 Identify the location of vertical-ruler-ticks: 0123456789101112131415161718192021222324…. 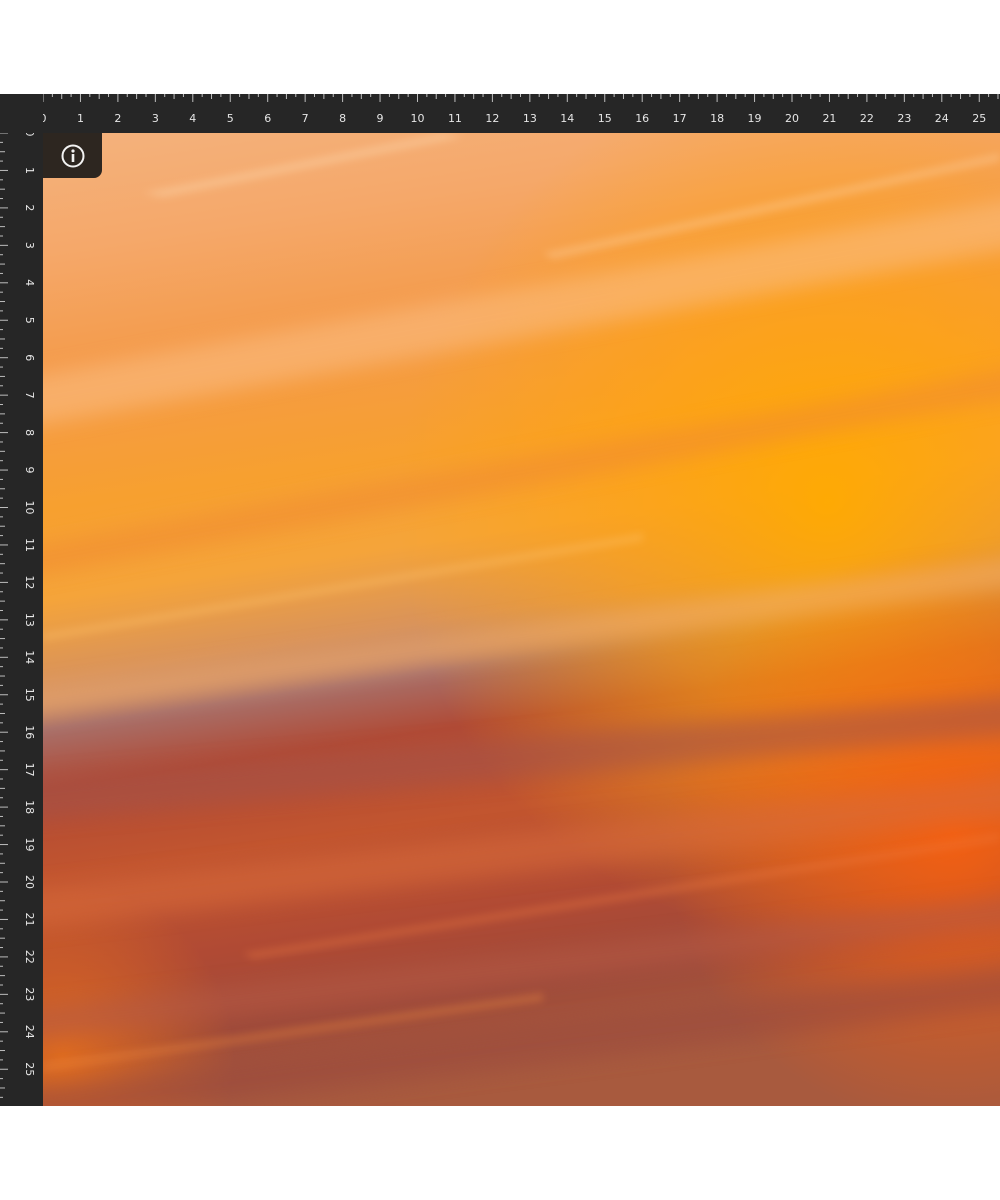
(18, 615).